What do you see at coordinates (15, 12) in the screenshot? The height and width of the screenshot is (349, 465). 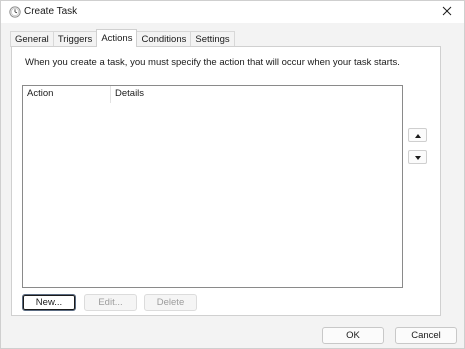 I see `task-scheduler-icon` at bounding box center [15, 12].